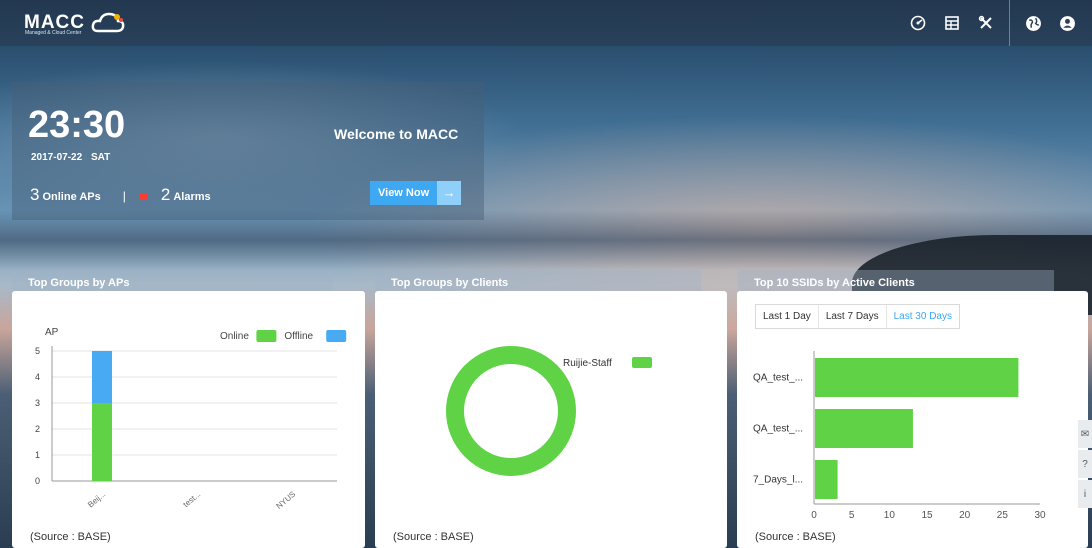 The width and height of the screenshot is (1092, 548). Describe the element at coordinates (37, 429) in the screenshot. I see `y-tick-label: 2` at that location.